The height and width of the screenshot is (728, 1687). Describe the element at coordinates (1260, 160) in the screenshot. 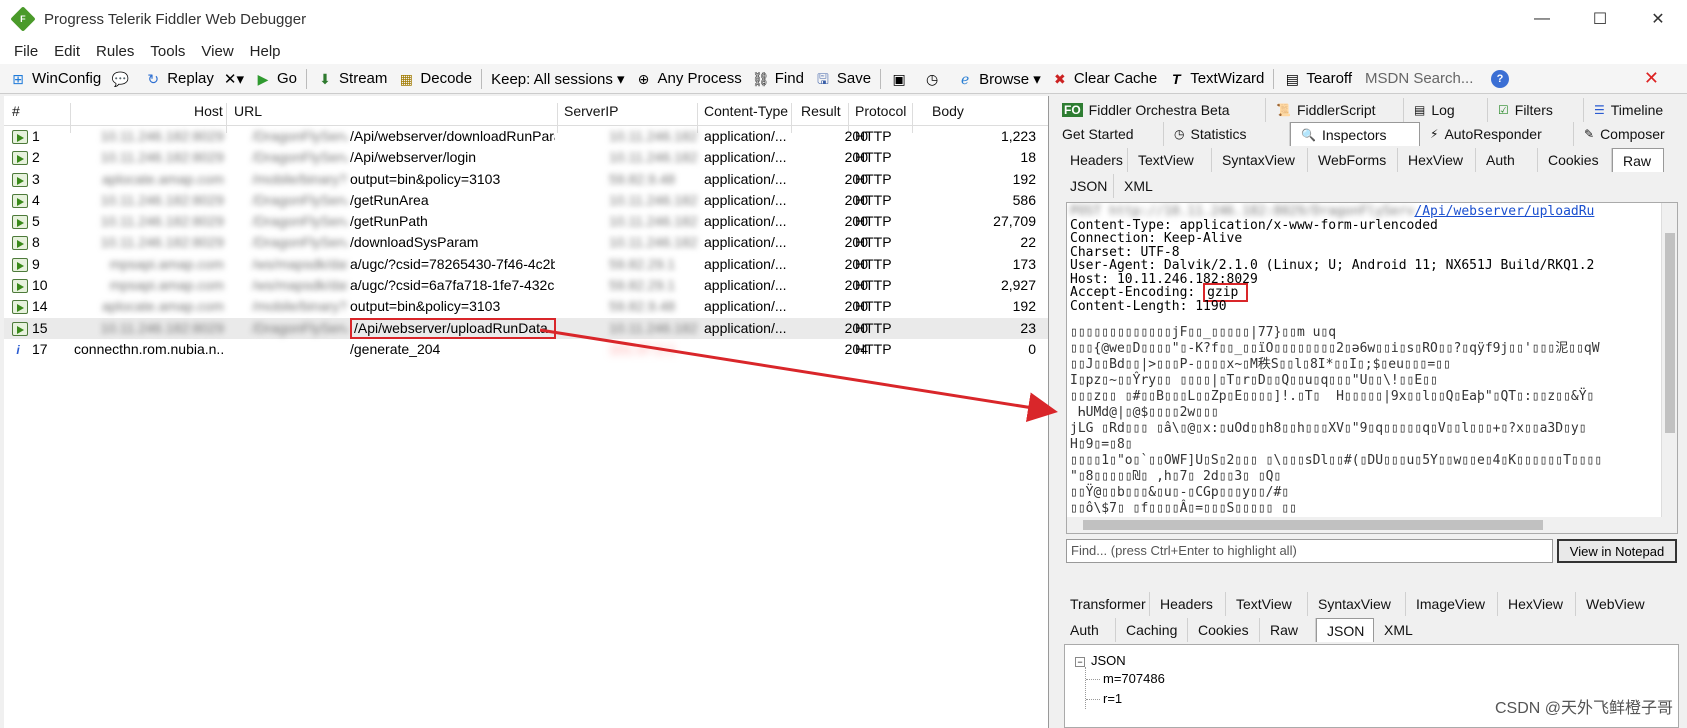

I see `req-tab-syntaxview: SyntaxView` at that location.